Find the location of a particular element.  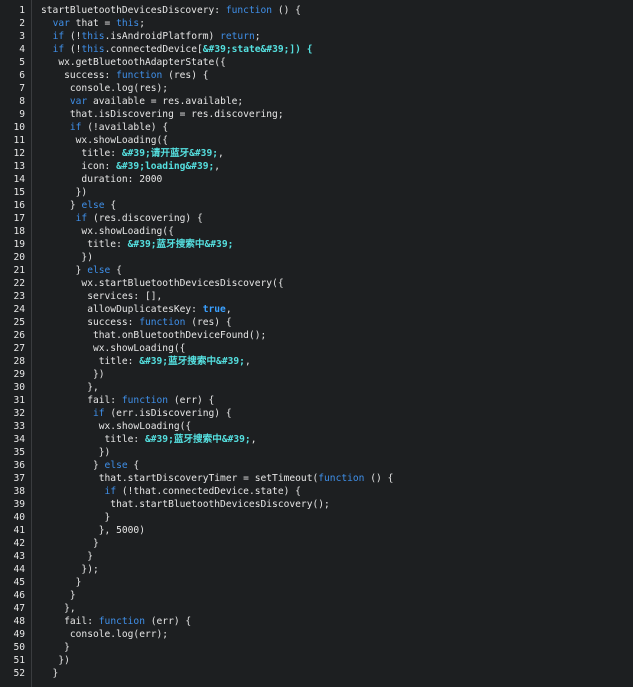

code-line: 35 }) is located at coordinates (316, 452).